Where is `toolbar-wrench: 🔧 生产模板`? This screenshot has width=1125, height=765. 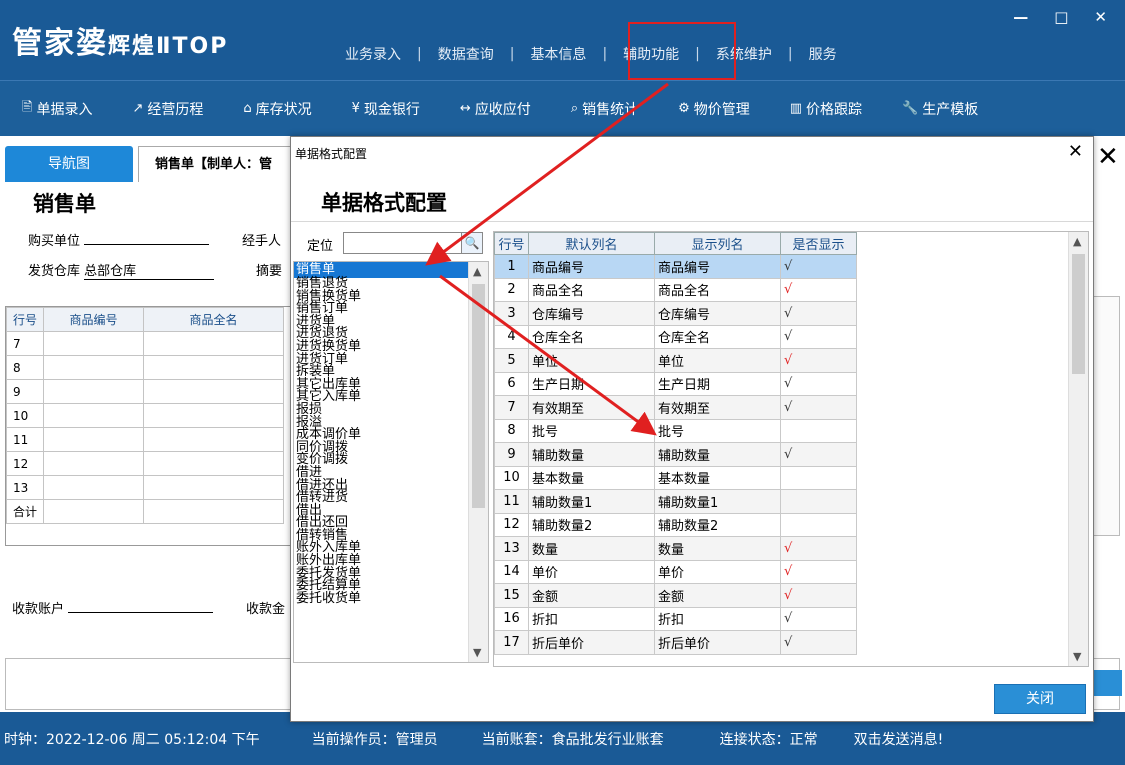
toolbar-wrench: 🔧 生产模板 is located at coordinates (940, 109).